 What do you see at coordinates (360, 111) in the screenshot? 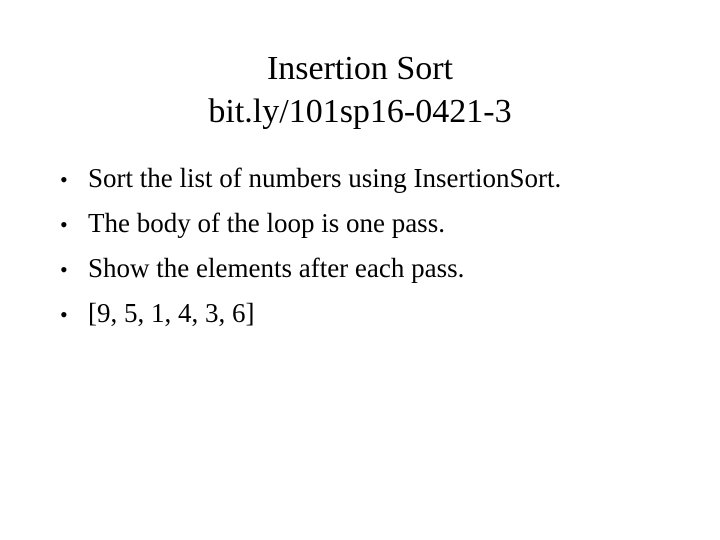
I see `title-line-2: bit.ly/101sp16-0421-3` at bounding box center [360, 111].